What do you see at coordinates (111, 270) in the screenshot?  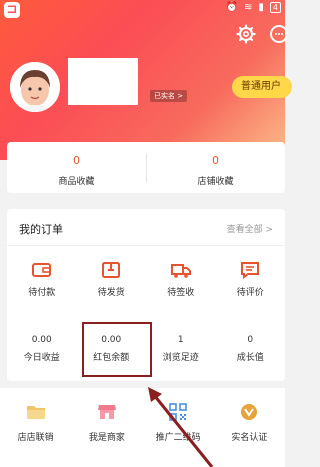 I see `package-icon` at bounding box center [111, 270].